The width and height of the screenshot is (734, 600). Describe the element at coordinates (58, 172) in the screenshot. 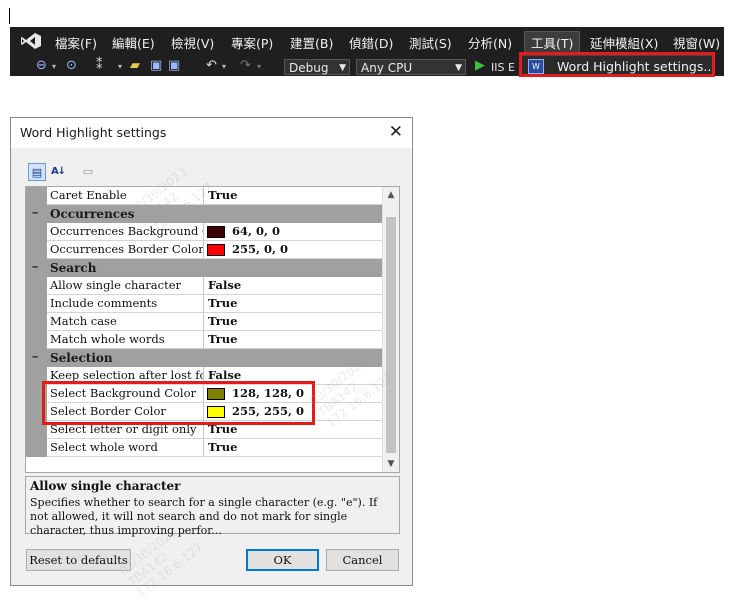

I see `alphabetical-sort-icon: A↓` at that location.